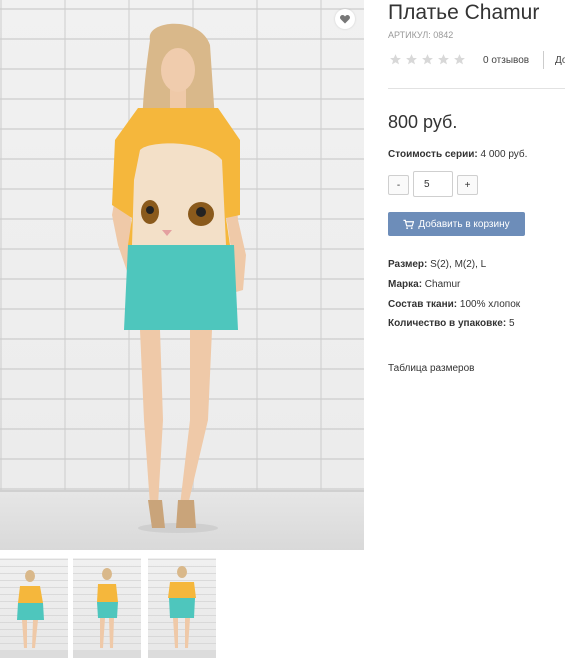 The image size is (565, 662). Describe the element at coordinates (457, 264) in the screenshot. I see `spec-value: S(2), M(2), L` at that location.